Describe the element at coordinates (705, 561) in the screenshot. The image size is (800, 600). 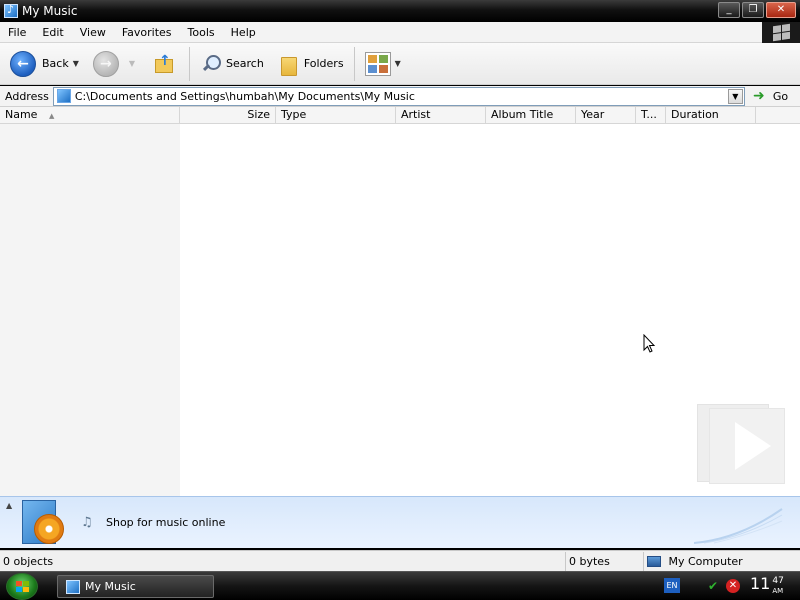
I see `status-location-label: My Computer` at that location.